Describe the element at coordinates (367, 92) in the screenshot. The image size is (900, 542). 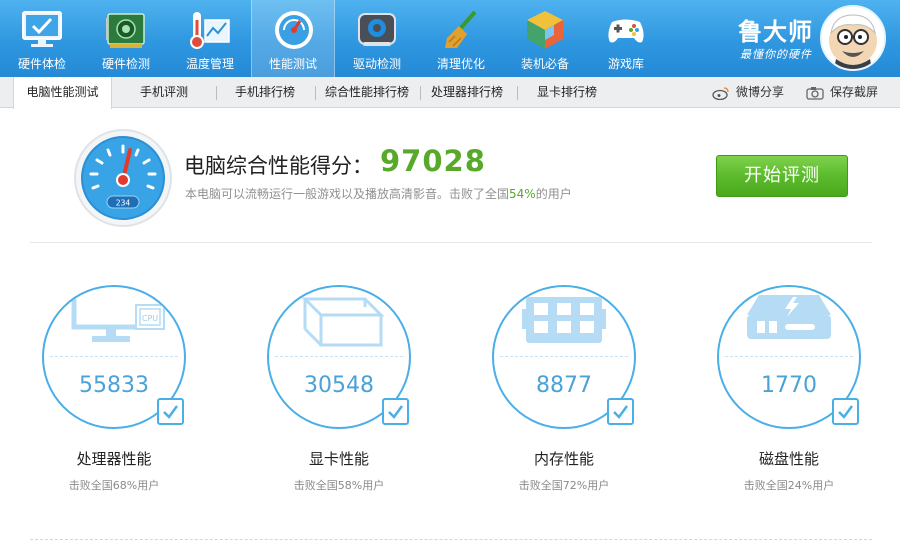
I see `tab-overall-ranking: 综合性能排行榜` at that location.